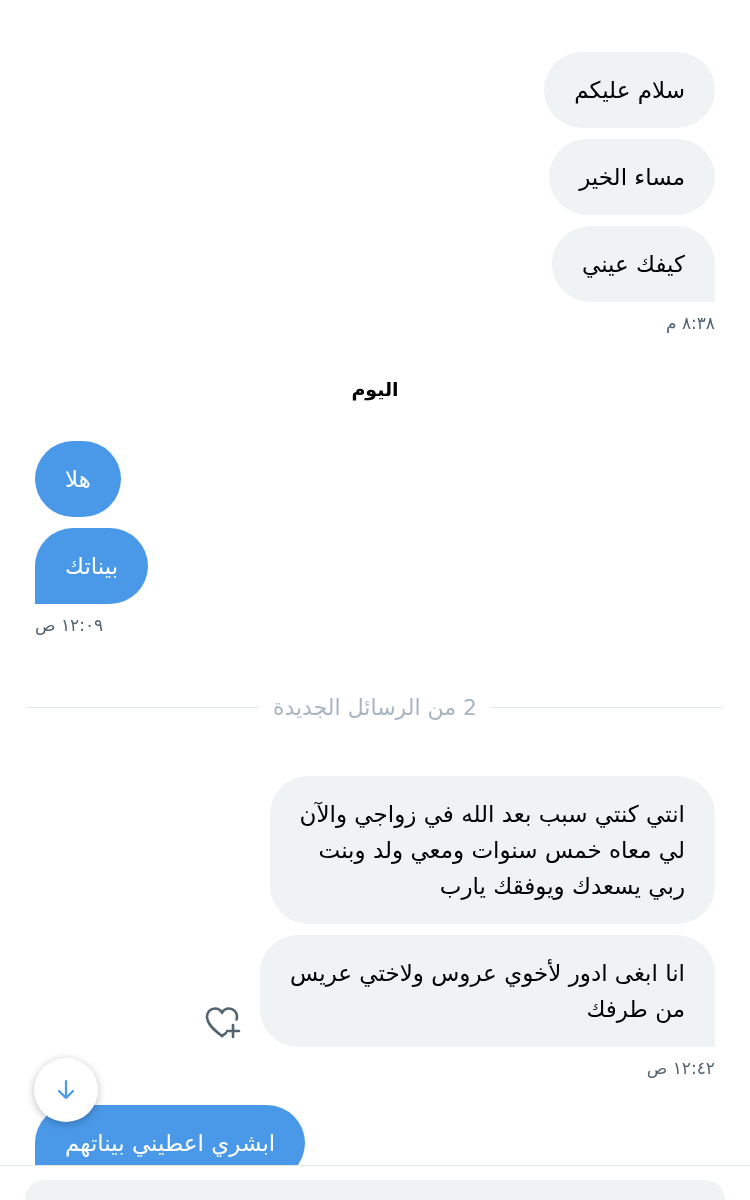  What do you see at coordinates (487, 990) in the screenshot?
I see `message-bubble: انا ابغى ادور لأخوي عروس ولاختي عريس من طرفك` at bounding box center [487, 990].